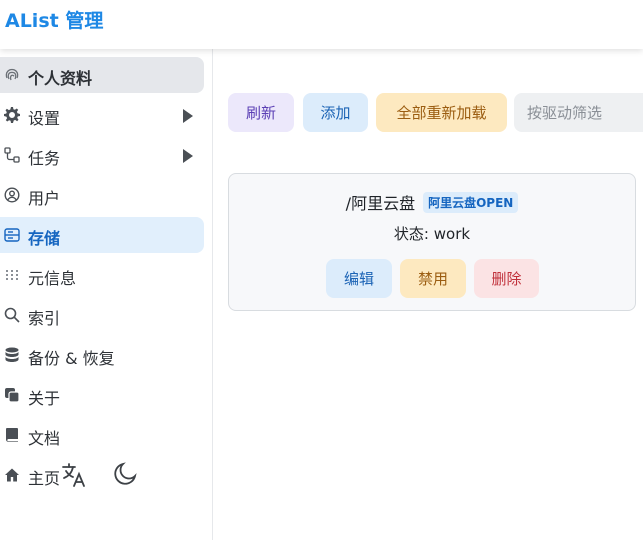 The image size is (643, 540). Describe the element at coordinates (578, 112) in the screenshot. I see `driver-filter-select: 按驱动筛选` at that location.